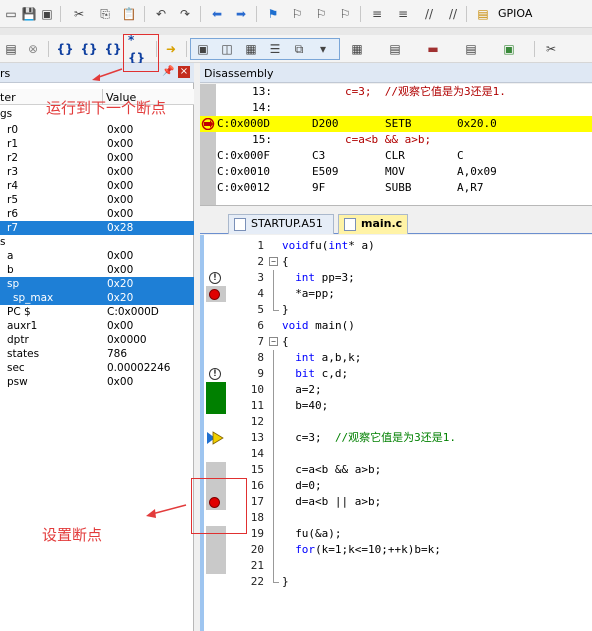 This screenshot has height=631, width=592. What do you see at coordinates (273, 518) in the screenshot?
I see `fold-guide` at bounding box center [273, 518].